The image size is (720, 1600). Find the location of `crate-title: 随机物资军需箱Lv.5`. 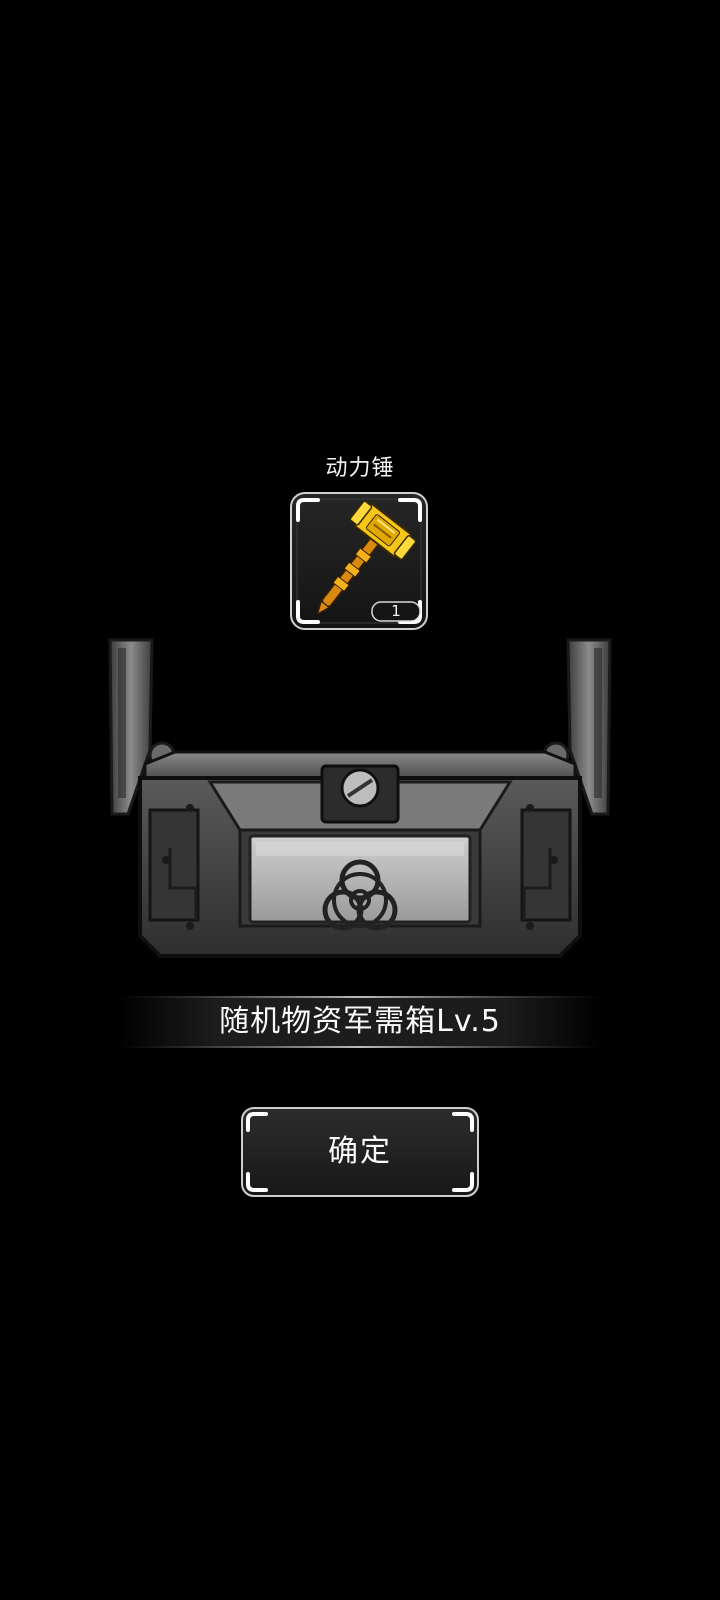

crate-title: 随机物资军需箱Lv.5 is located at coordinates (360, 1021).